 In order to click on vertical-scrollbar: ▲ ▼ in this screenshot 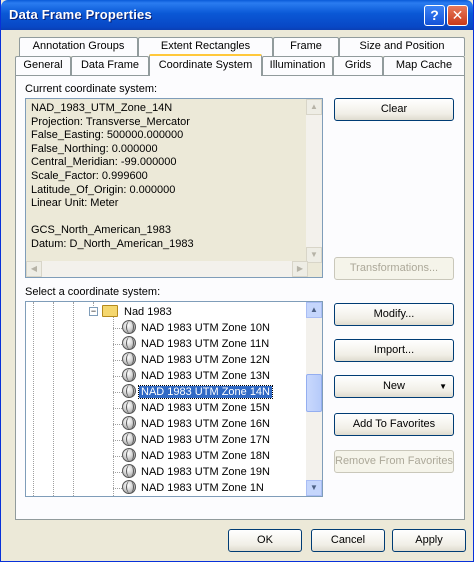, I will do `click(314, 181)`.